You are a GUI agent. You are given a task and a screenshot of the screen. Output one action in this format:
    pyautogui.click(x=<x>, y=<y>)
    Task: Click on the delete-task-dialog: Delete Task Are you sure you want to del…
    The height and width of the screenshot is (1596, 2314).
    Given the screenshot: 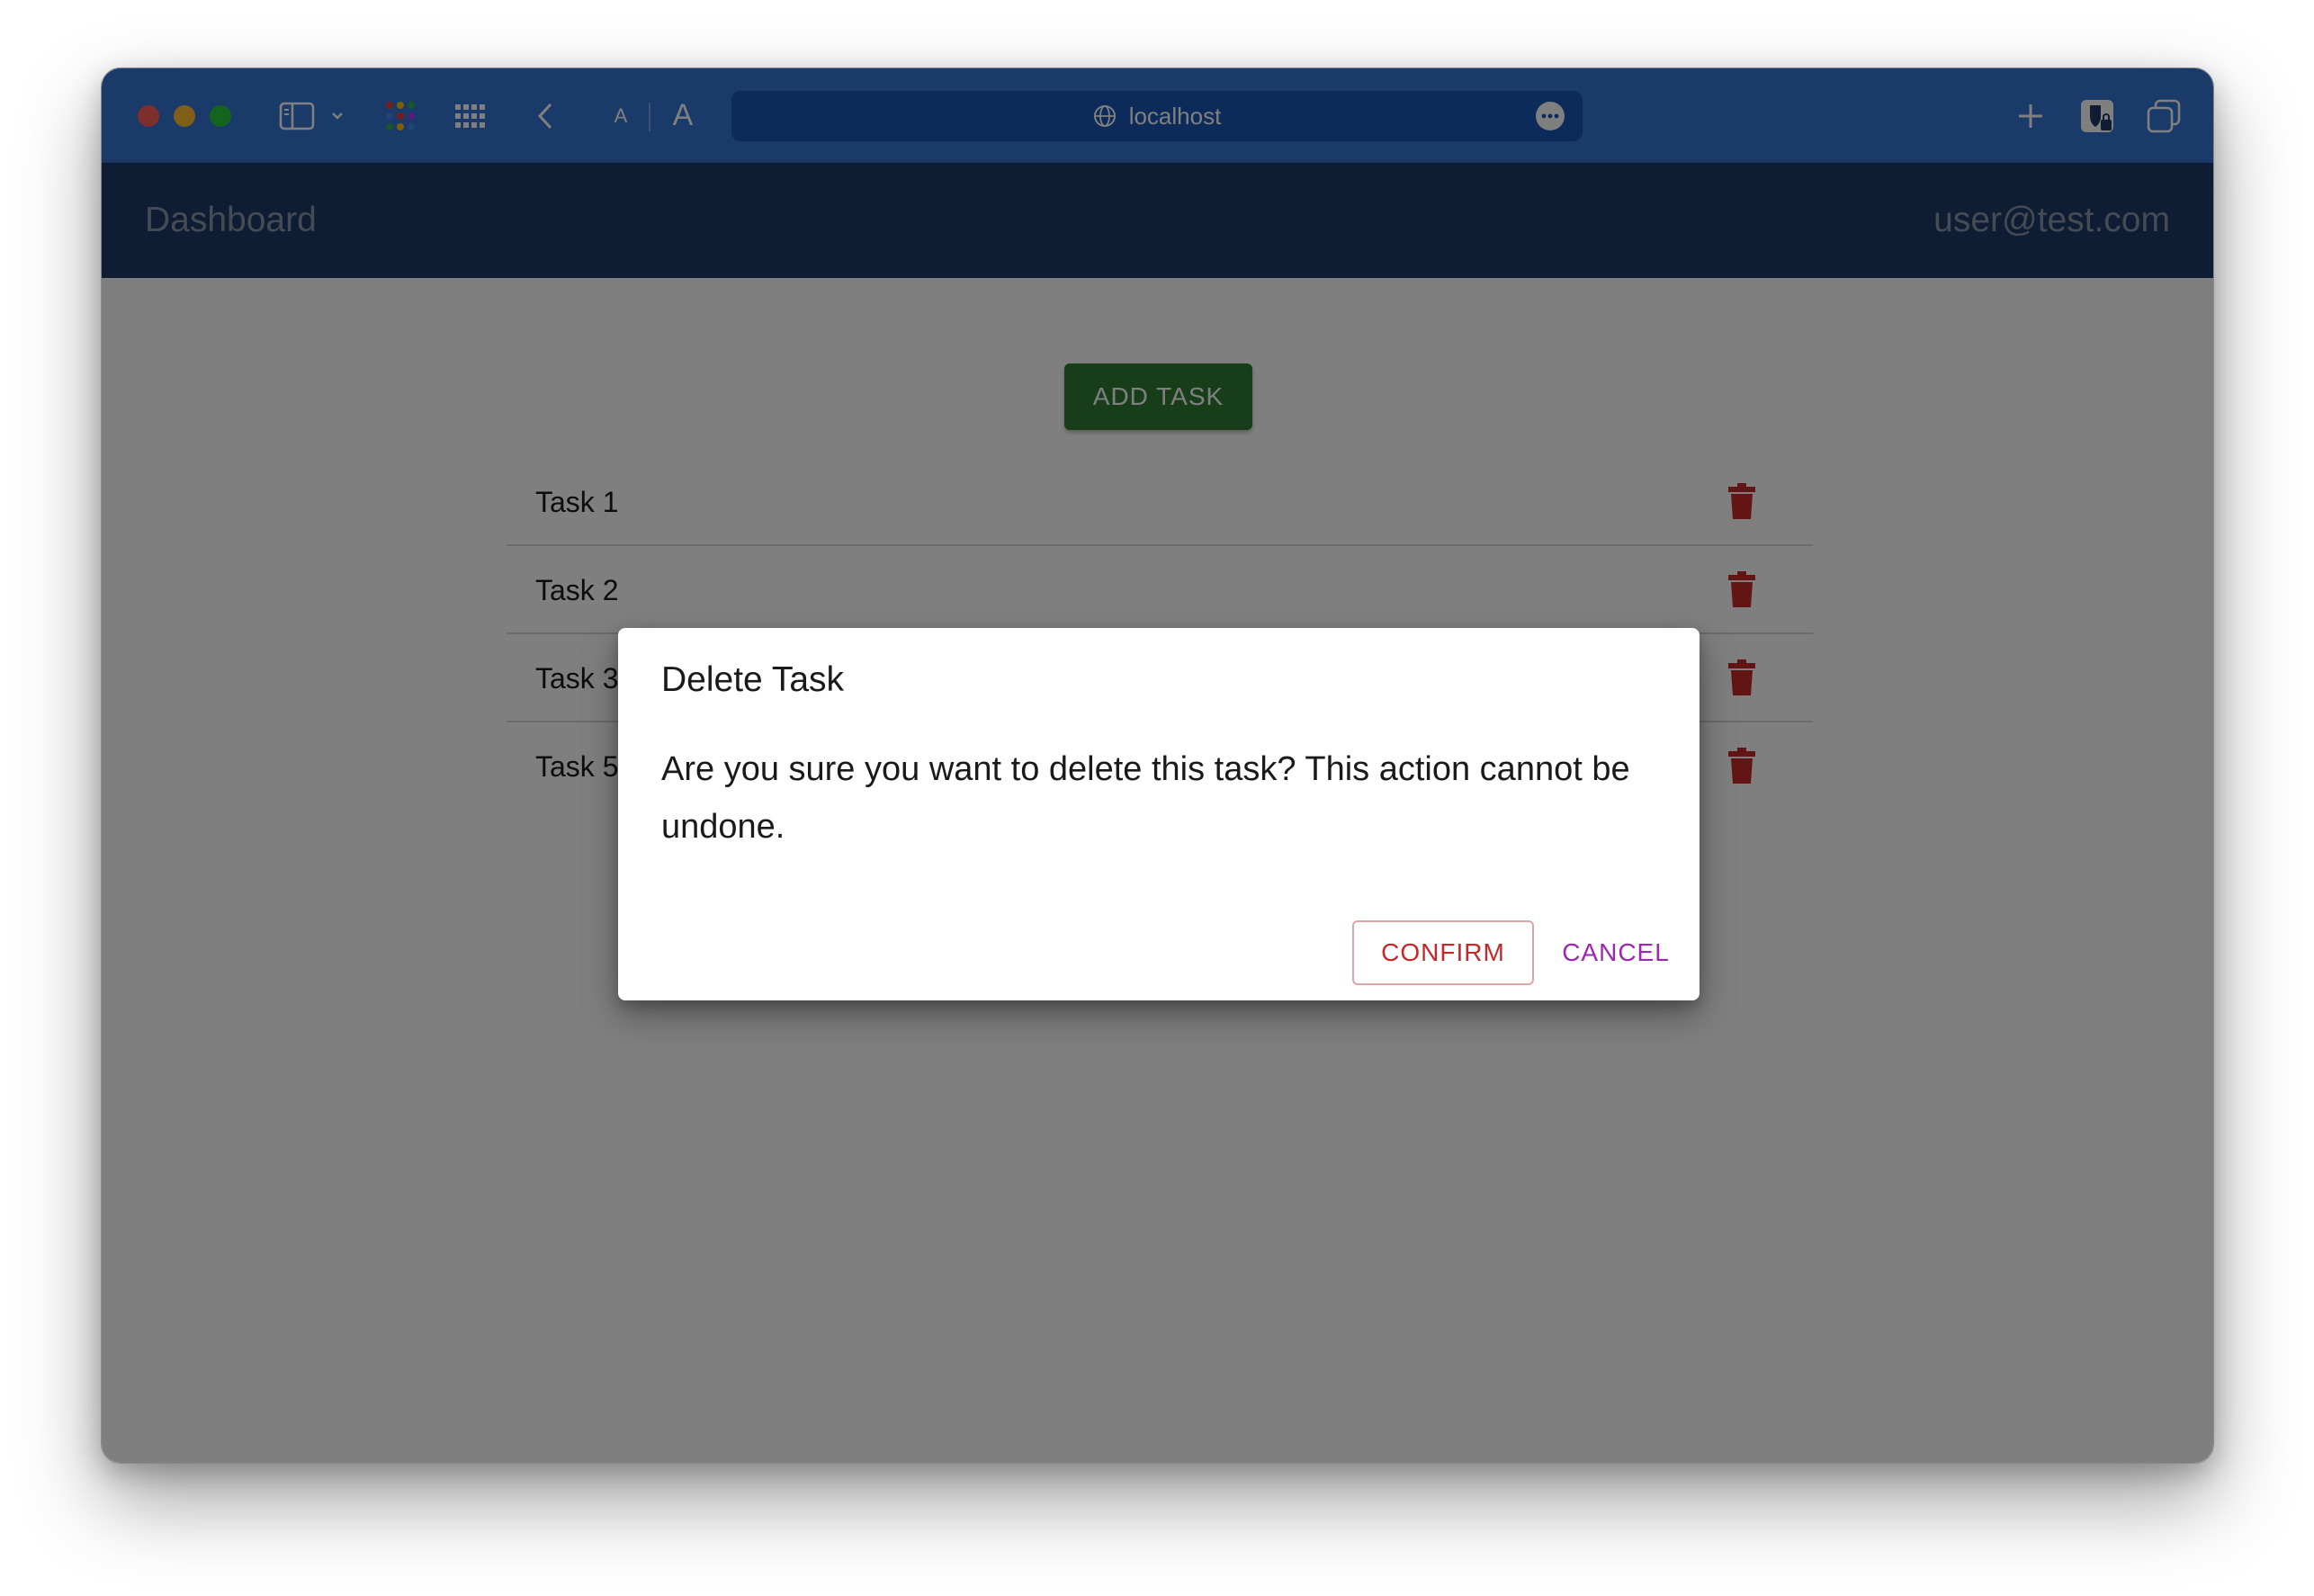 What is the action you would take?
    pyautogui.click(x=1159, y=814)
    